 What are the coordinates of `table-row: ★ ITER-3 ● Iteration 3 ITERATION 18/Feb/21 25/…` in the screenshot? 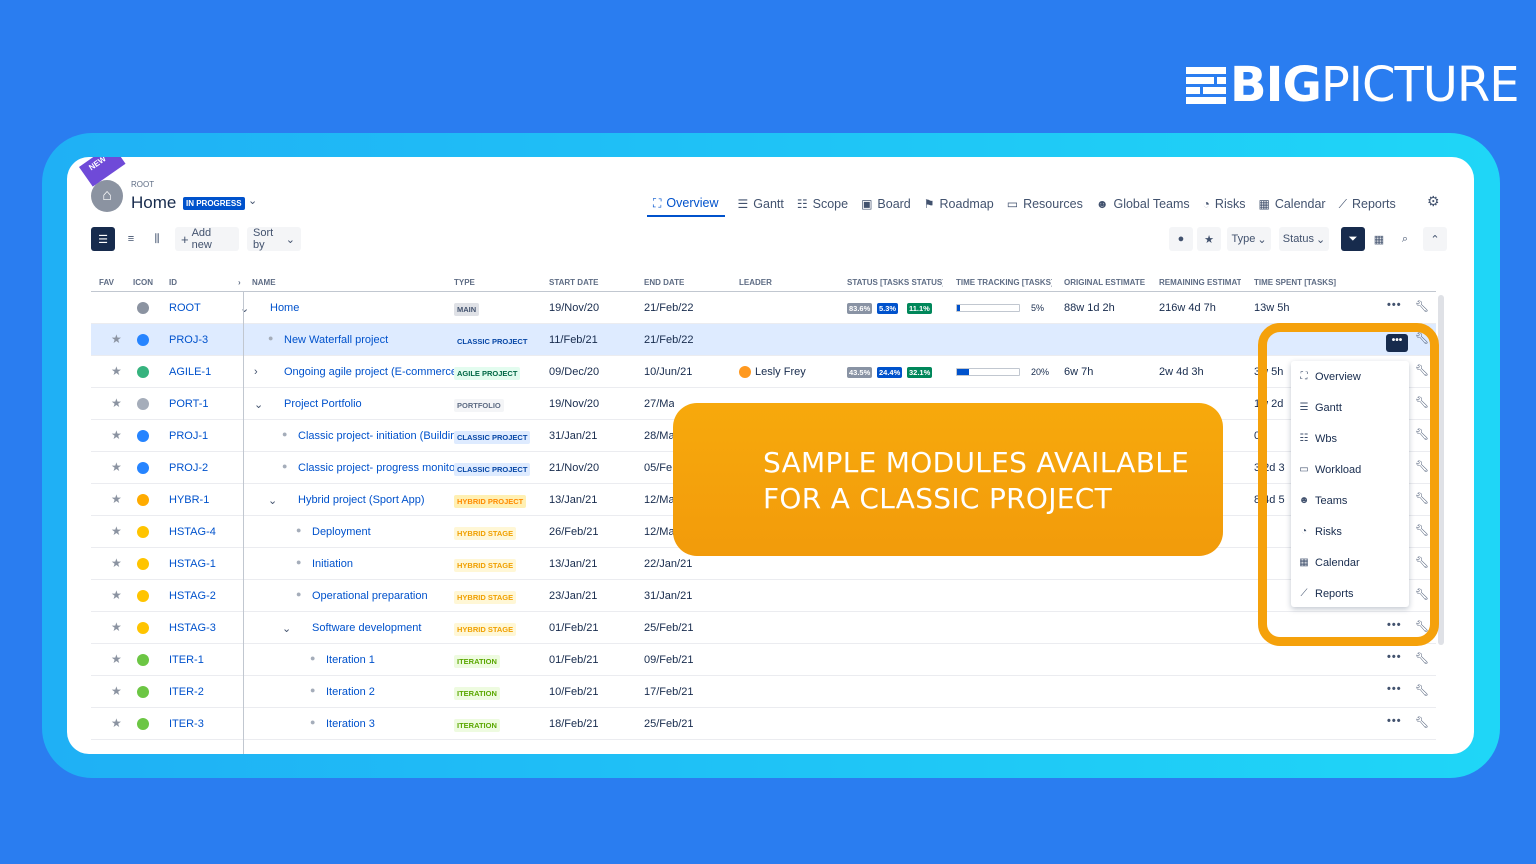 It's located at (763, 724).